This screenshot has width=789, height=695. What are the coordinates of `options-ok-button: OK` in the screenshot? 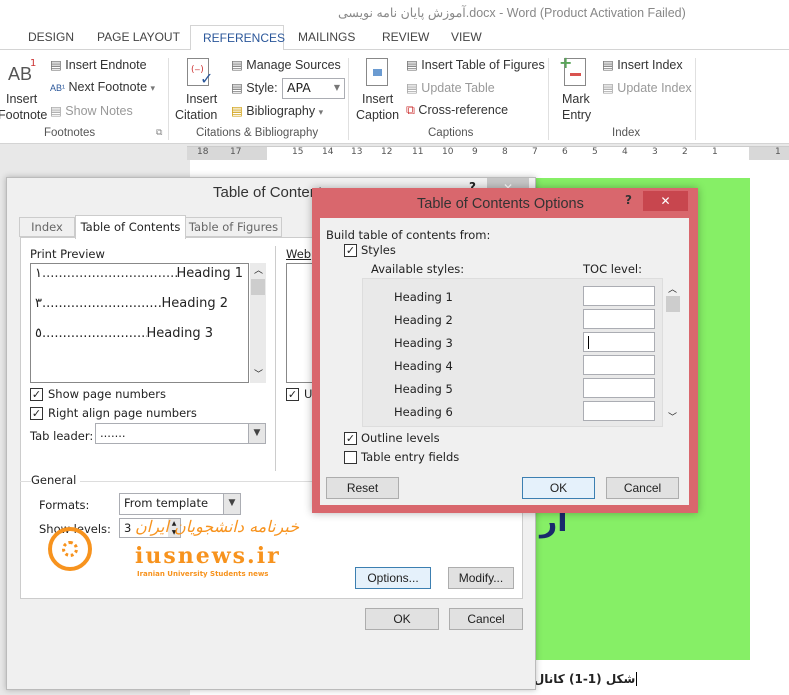 It's located at (558, 488).